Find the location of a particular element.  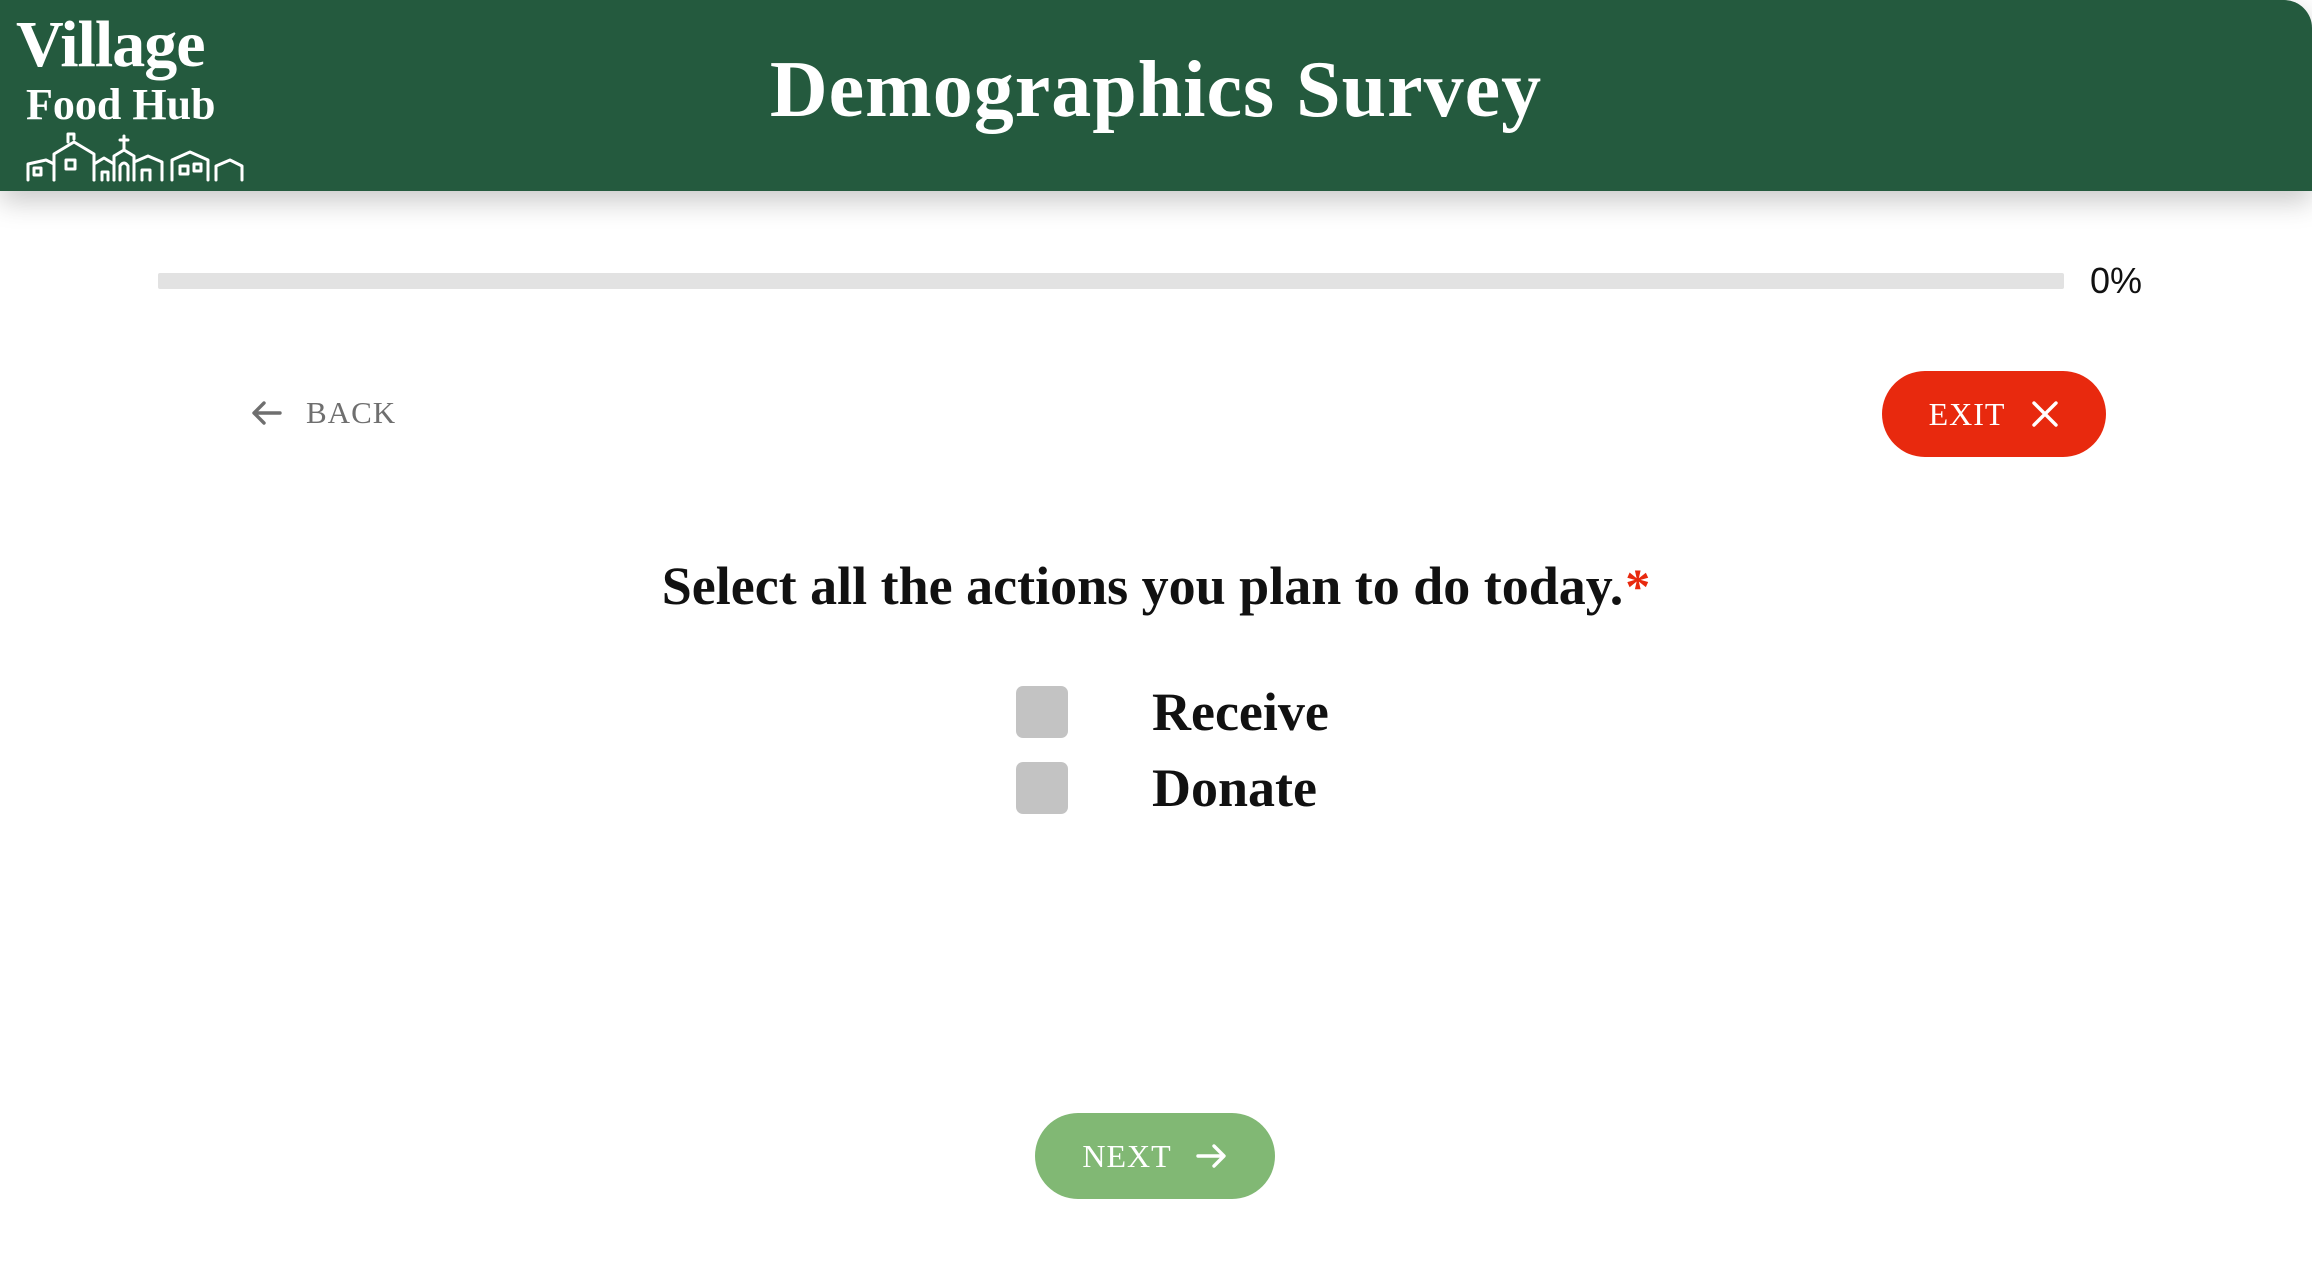

option-label-donate: Donate is located at coordinates (1234, 788).